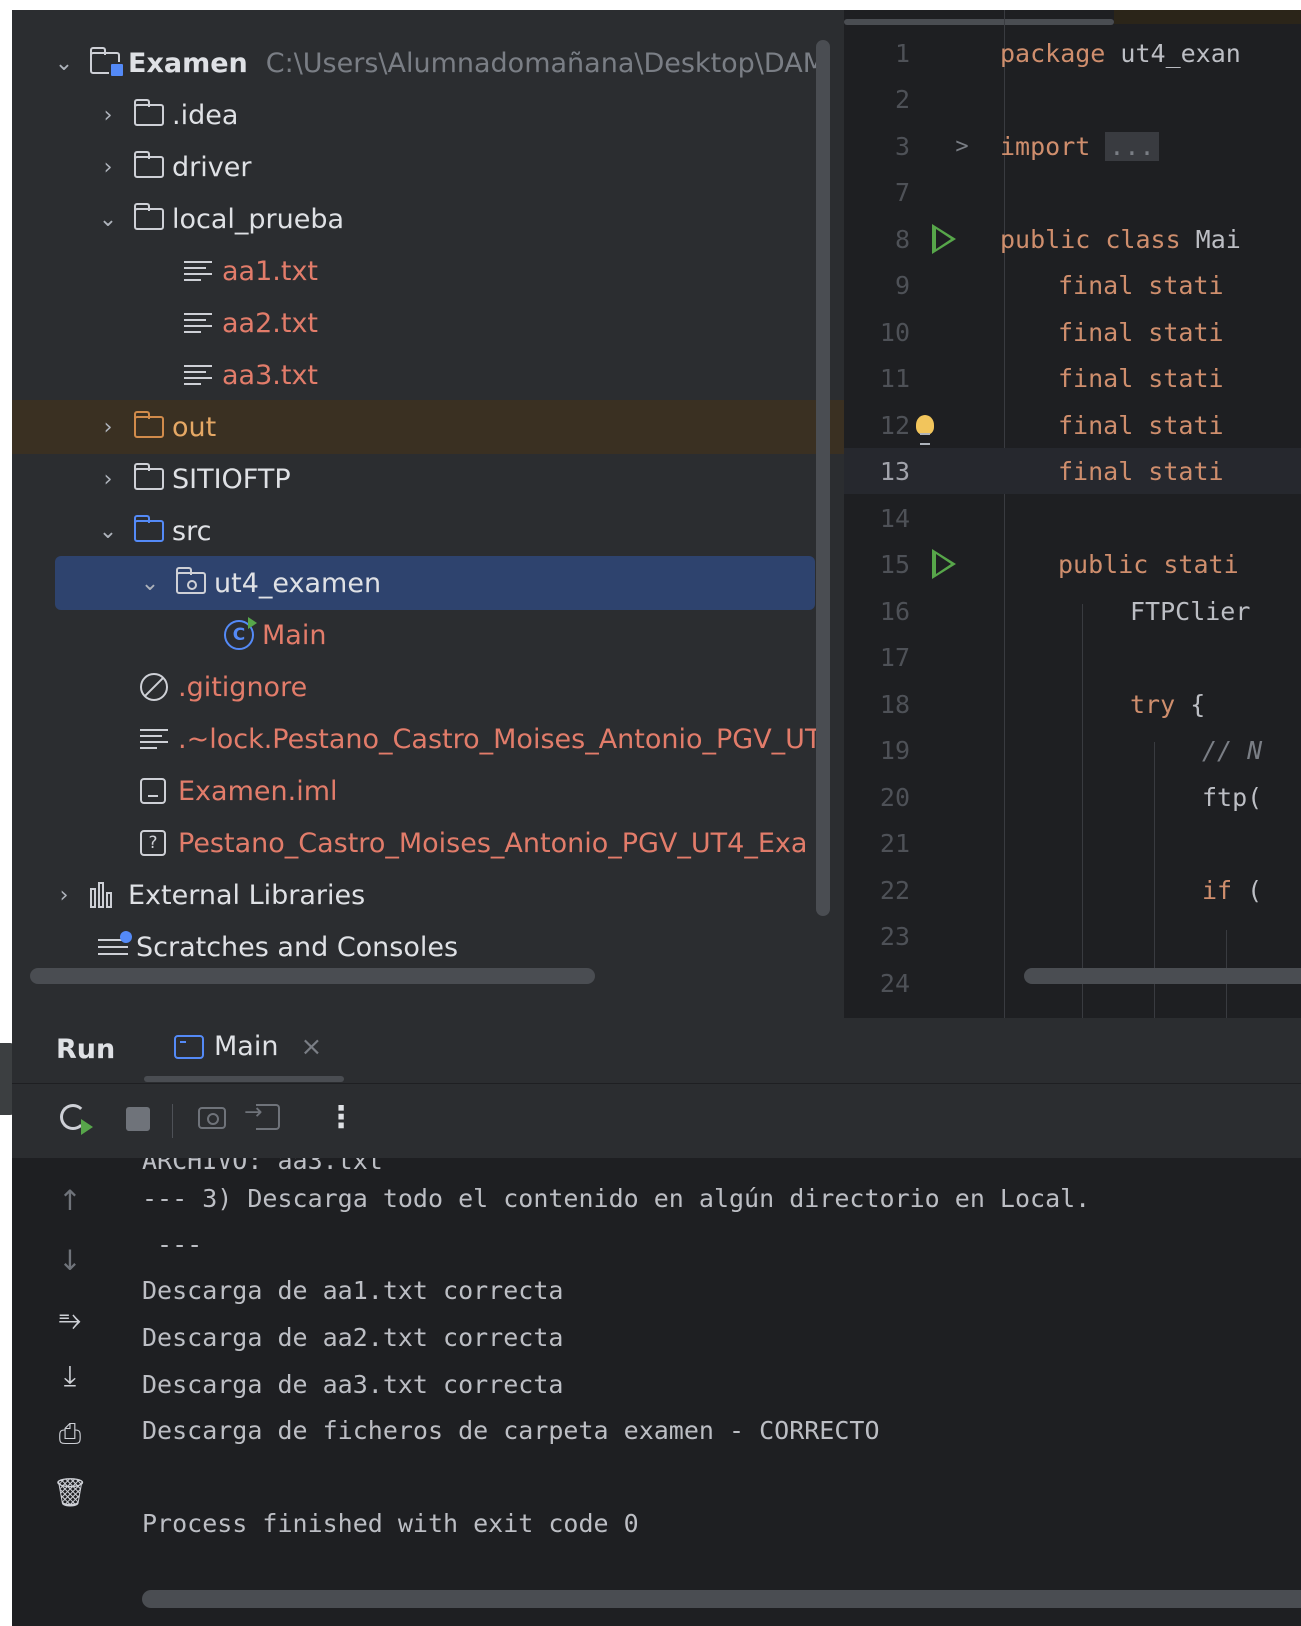  I want to click on line-number: 24, so click(894, 983).